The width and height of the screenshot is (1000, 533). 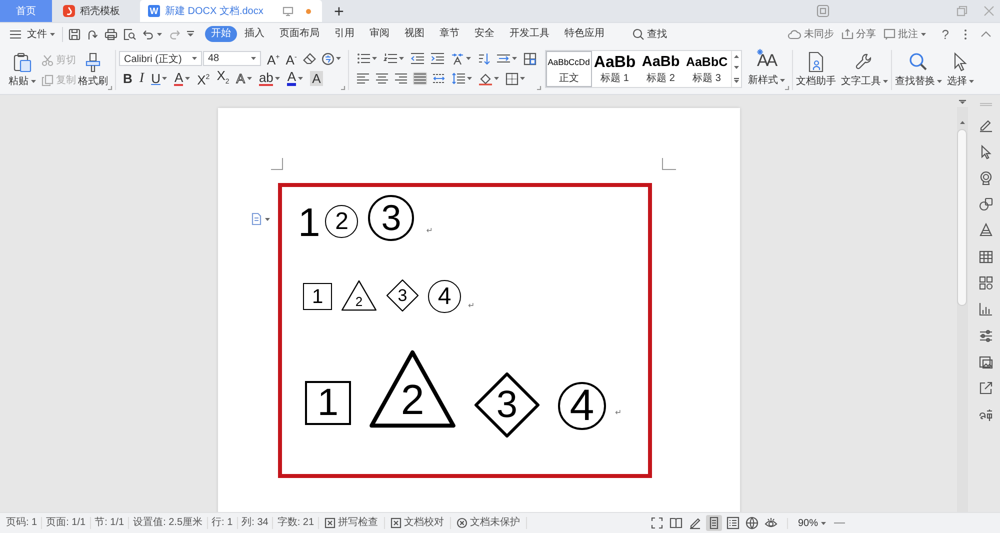 What do you see at coordinates (260, 219) in the screenshot?
I see `paragraph-handle-icon` at bounding box center [260, 219].